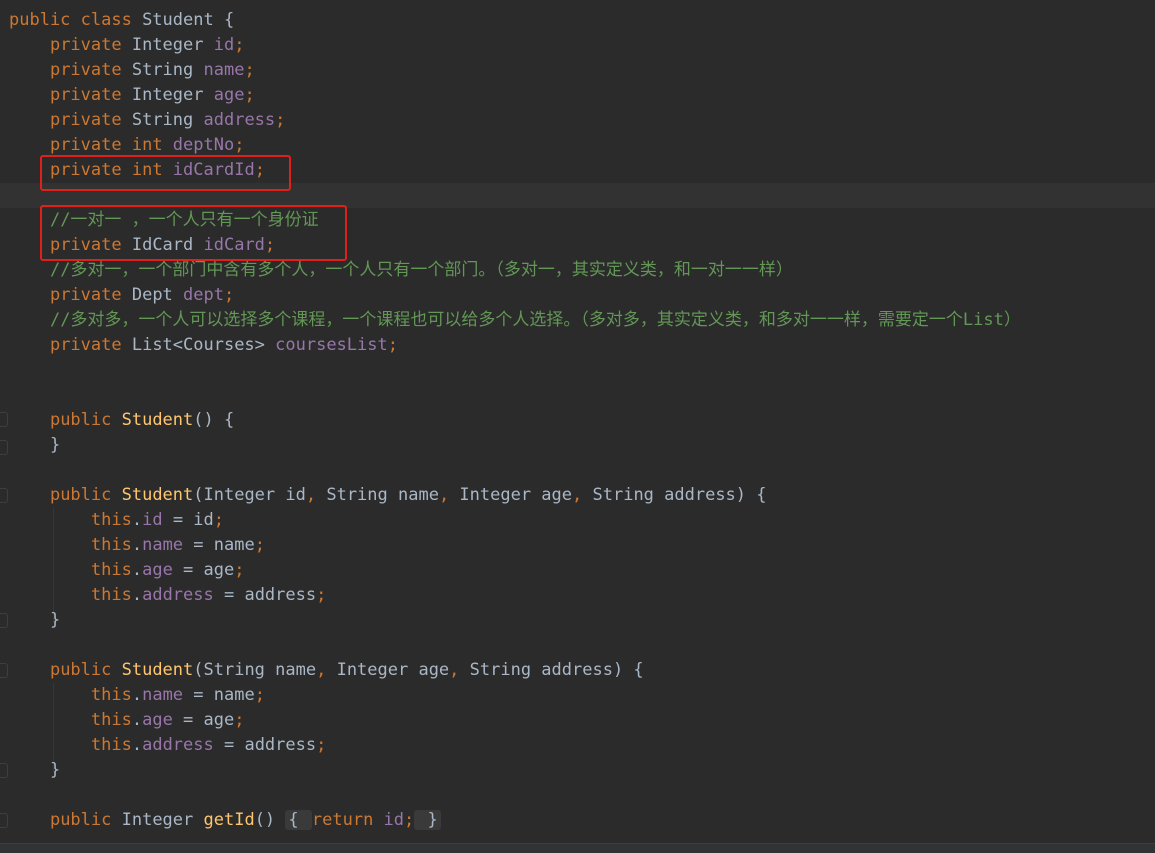  What do you see at coordinates (157, 720) in the screenshot?
I see `field-name: age` at bounding box center [157, 720].